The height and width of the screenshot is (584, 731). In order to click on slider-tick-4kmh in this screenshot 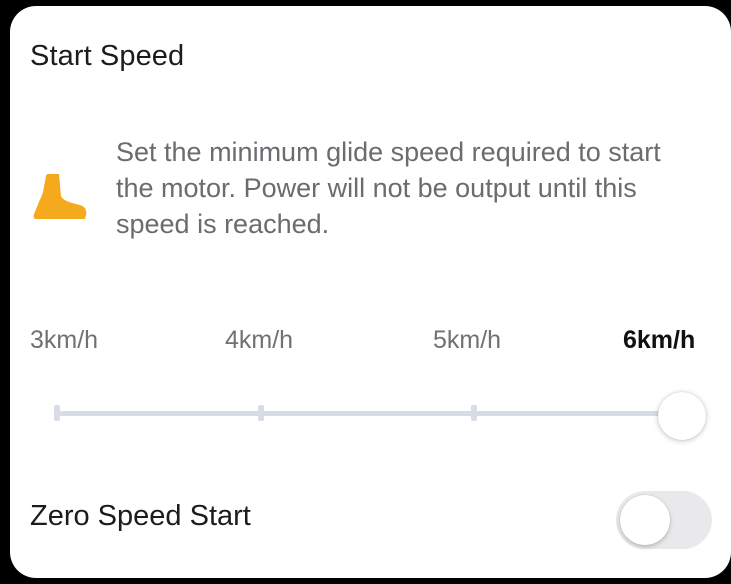, I will do `click(261, 413)`.